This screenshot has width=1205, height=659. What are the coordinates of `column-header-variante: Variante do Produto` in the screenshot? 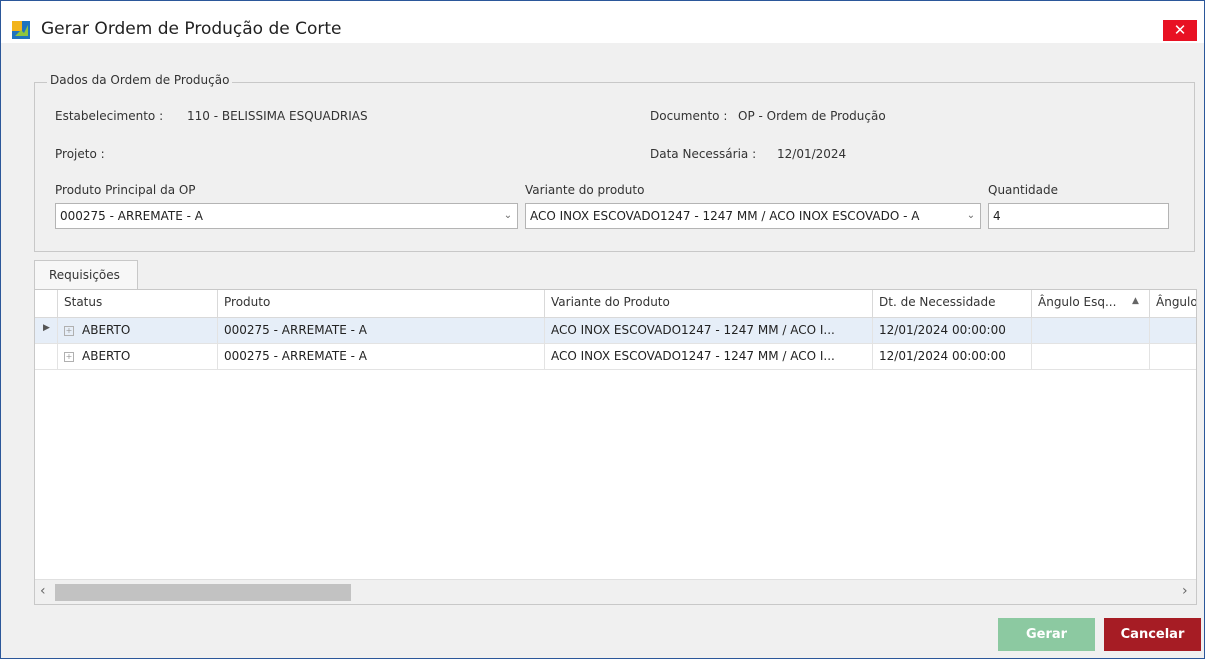 It's located at (709, 303).